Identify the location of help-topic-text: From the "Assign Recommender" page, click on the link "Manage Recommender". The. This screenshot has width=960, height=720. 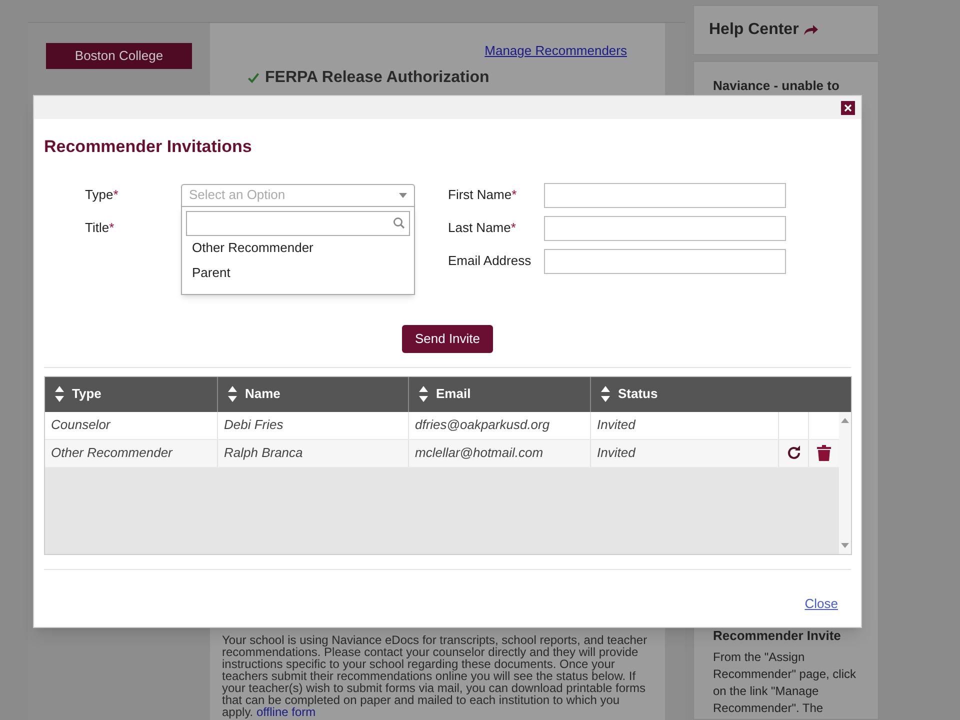
(785, 683).